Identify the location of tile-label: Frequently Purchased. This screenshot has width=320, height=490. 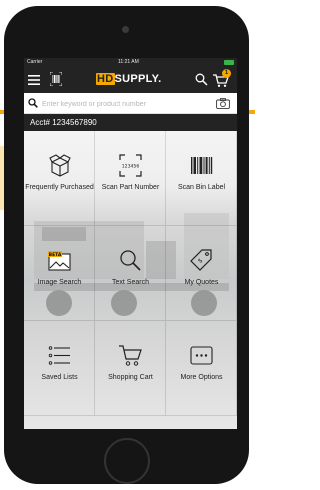
(59, 187).